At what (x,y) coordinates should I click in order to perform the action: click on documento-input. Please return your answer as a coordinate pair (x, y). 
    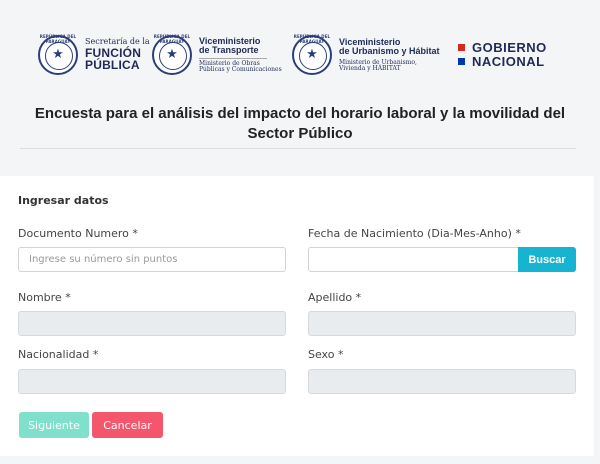
    Looking at the image, I should click on (152, 259).